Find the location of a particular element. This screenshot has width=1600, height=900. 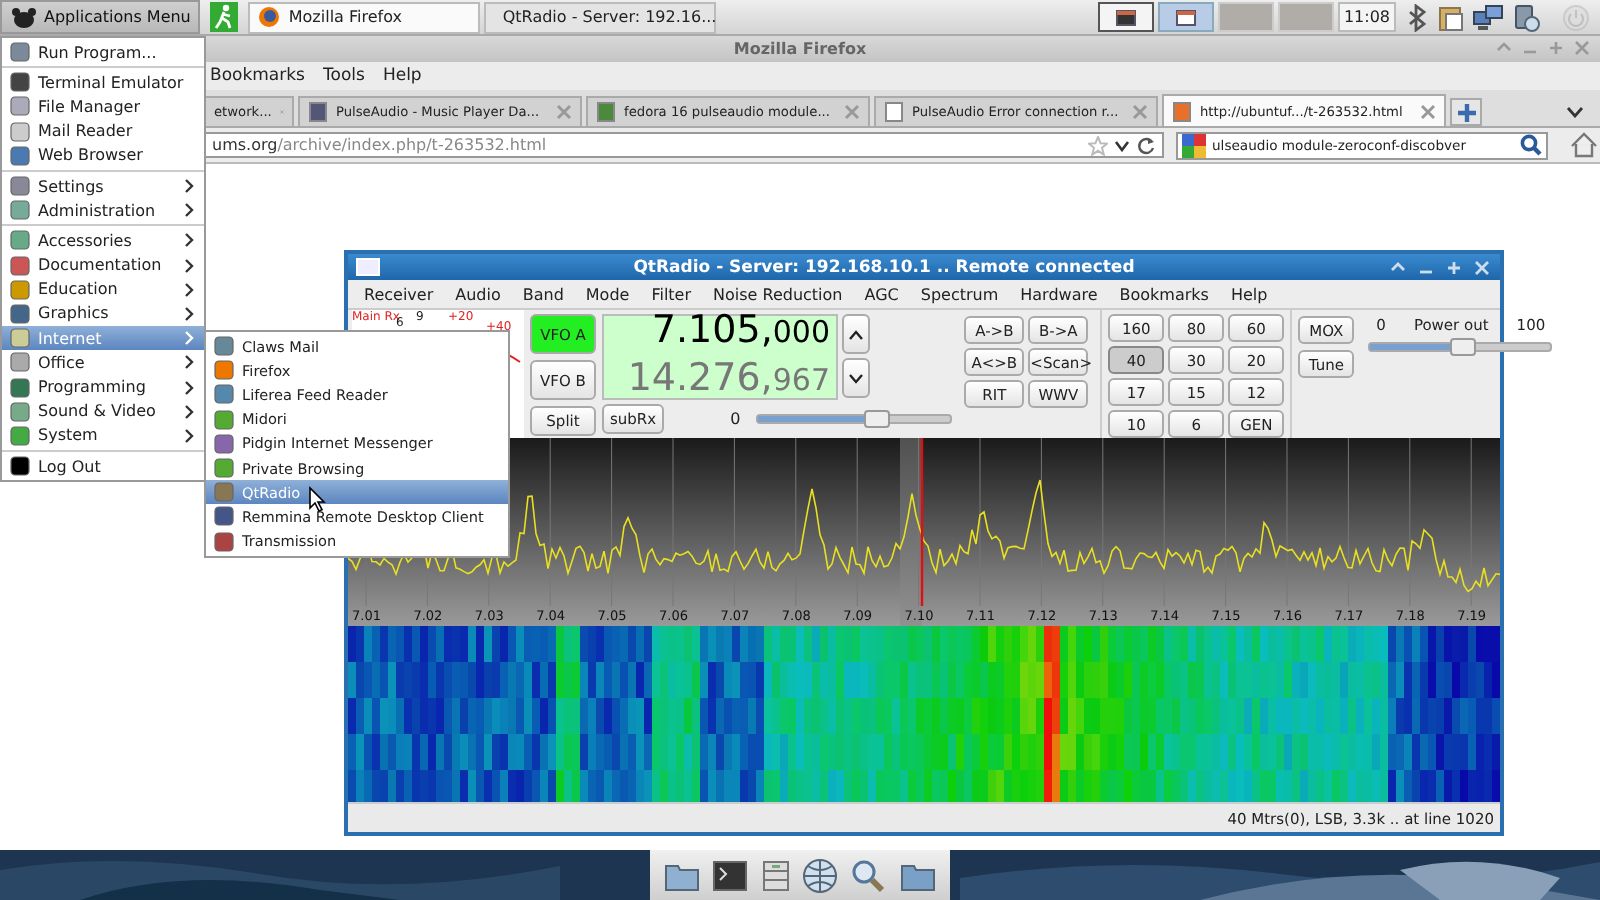

clock: 11:08 is located at coordinates (1366, 17).